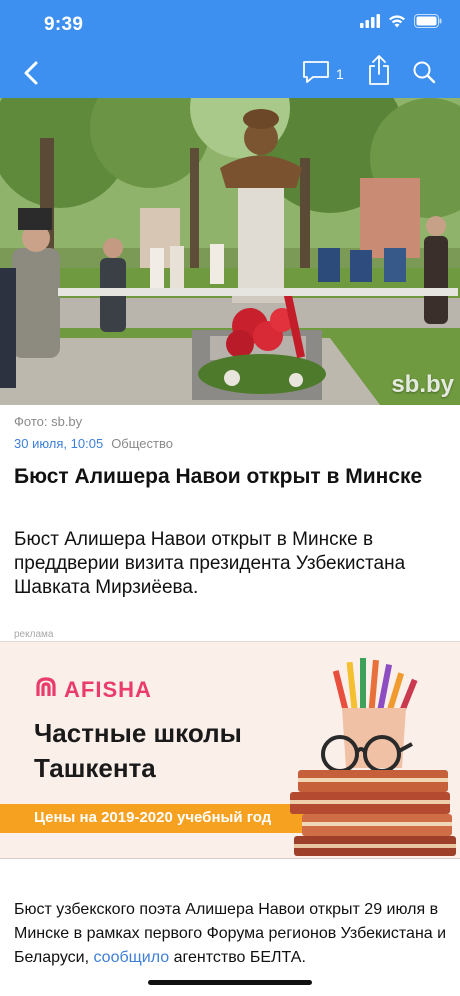  I want to click on battery-icon, so click(428, 23).